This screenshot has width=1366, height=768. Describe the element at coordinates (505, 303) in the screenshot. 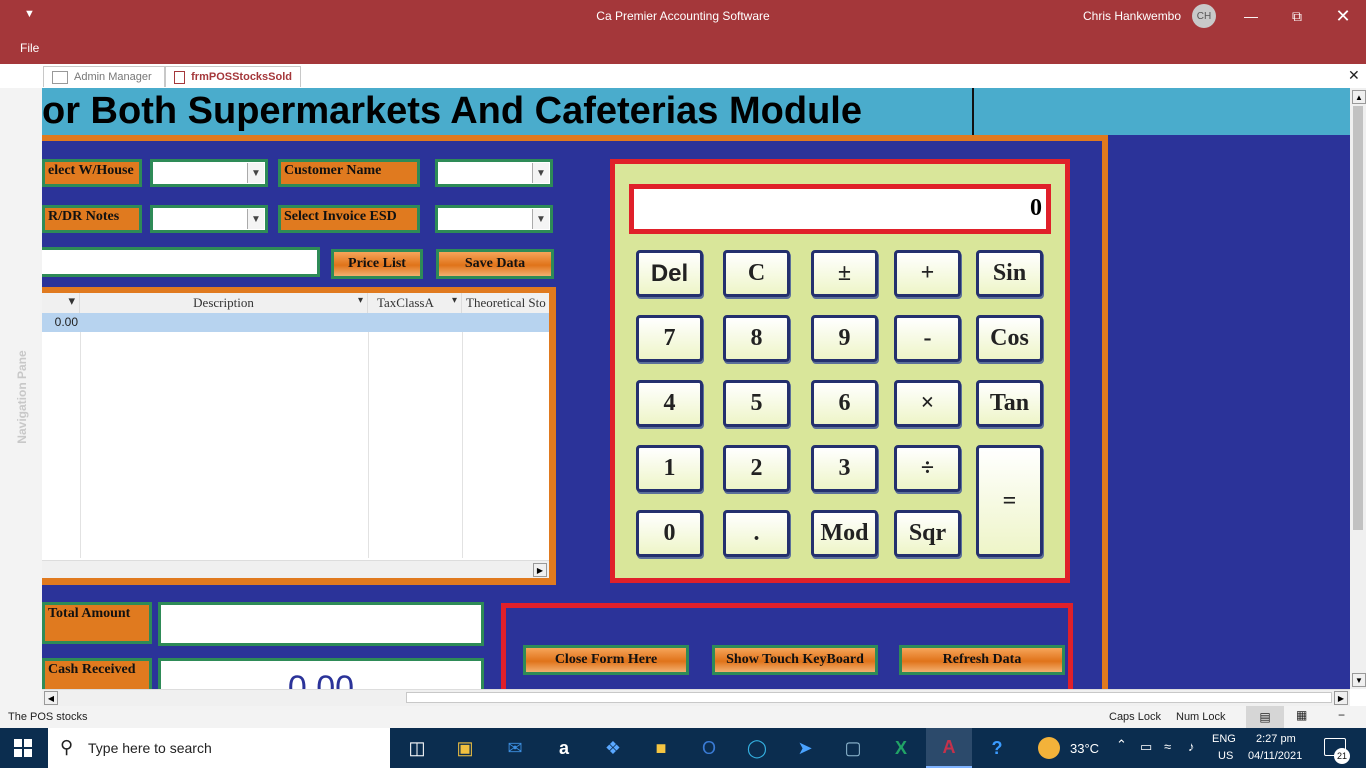

I see `grid-col-theoretical-stock: Theoretical Sto` at that location.